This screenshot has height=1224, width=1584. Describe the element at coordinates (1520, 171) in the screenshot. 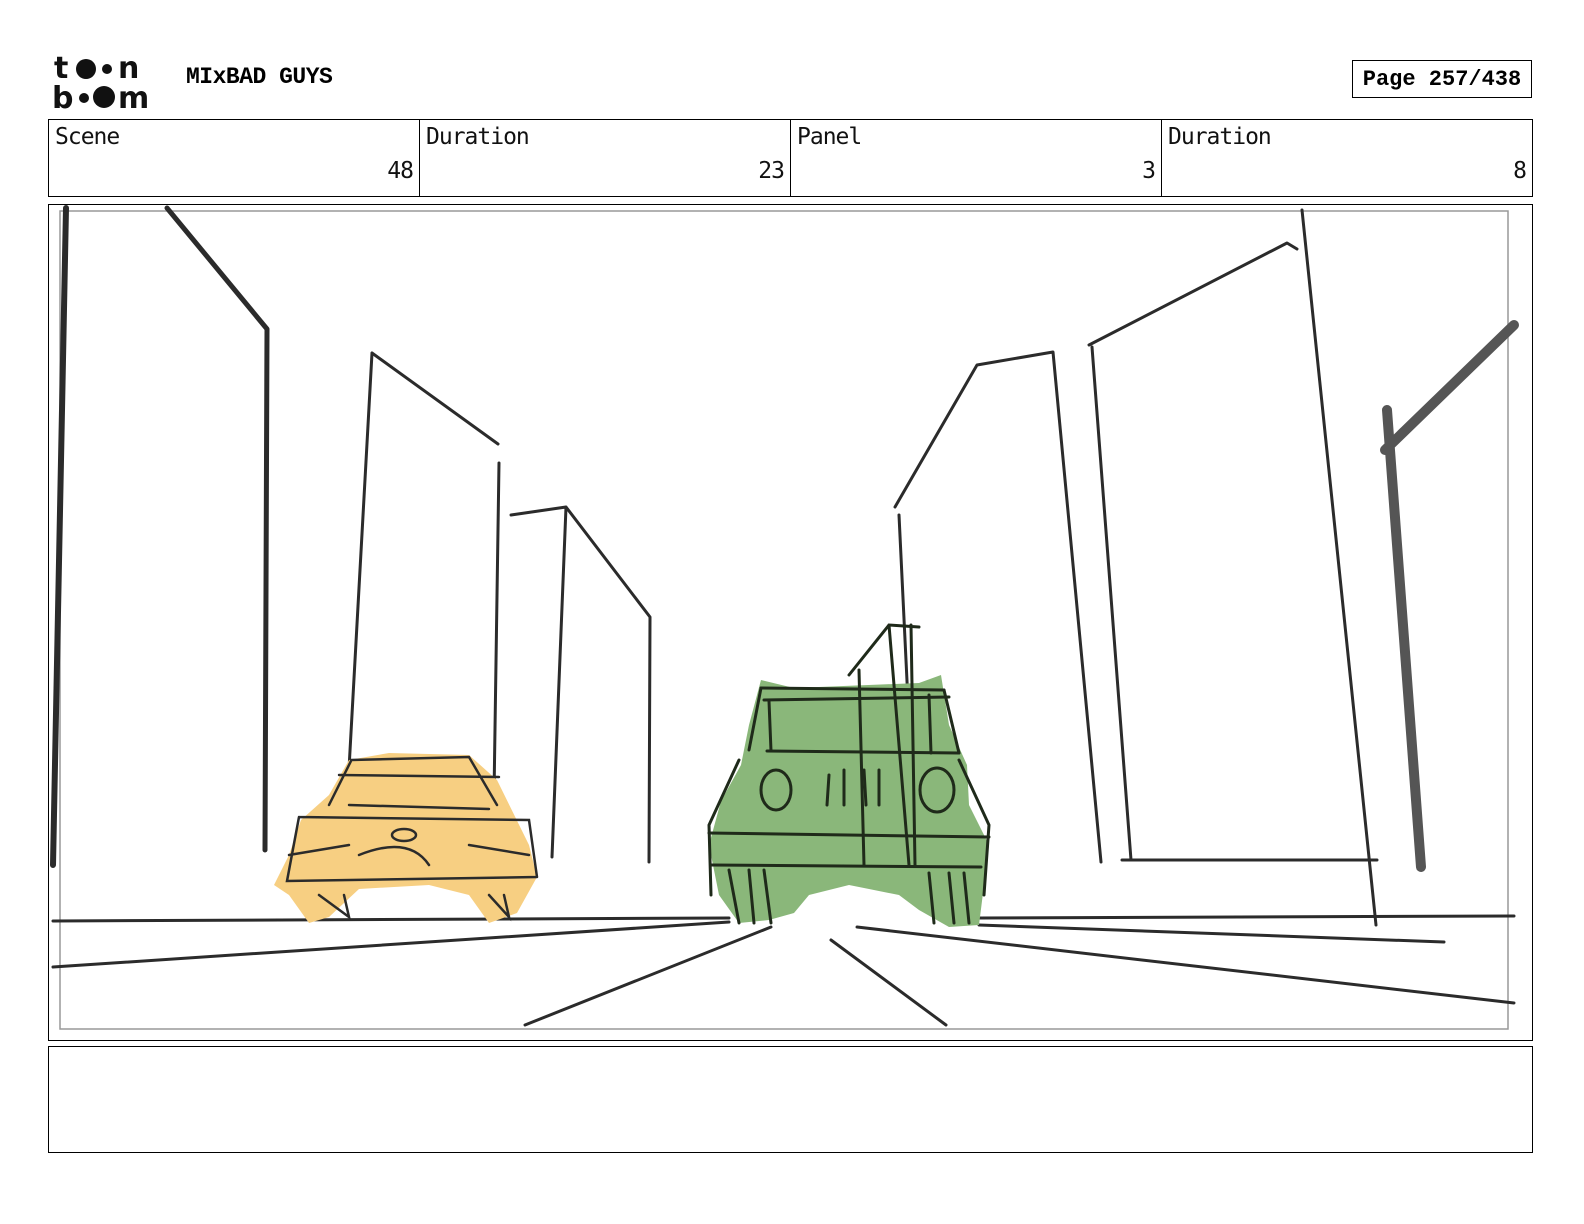

I see `panel-duration-value: 8` at that location.